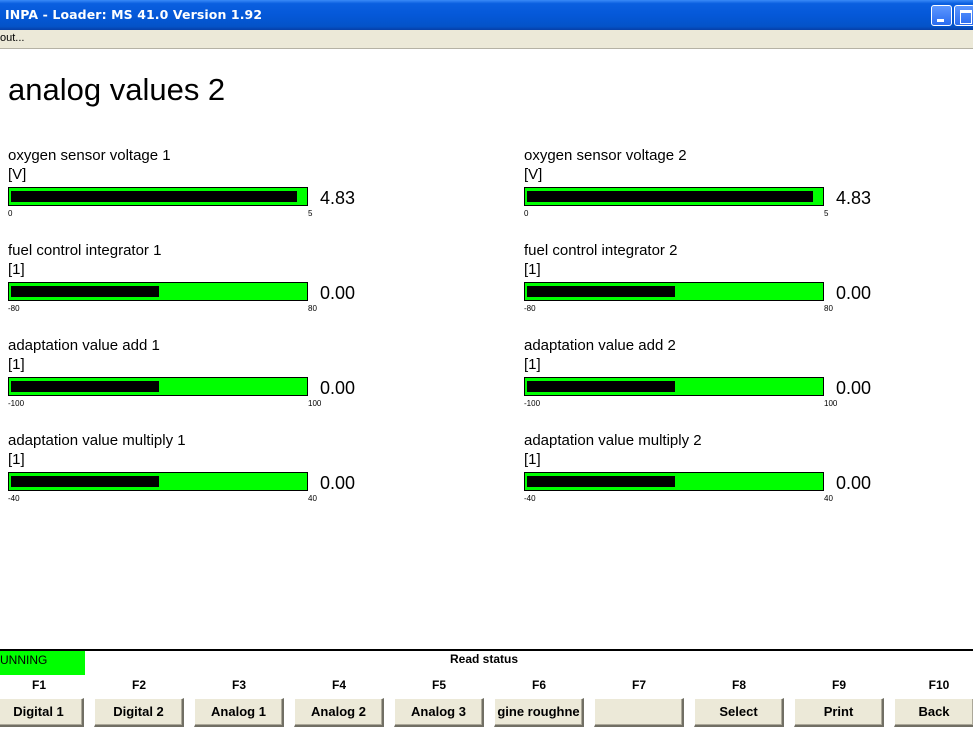 The image size is (973, 730). I want to click on select-button: Select, so click(739, 712).